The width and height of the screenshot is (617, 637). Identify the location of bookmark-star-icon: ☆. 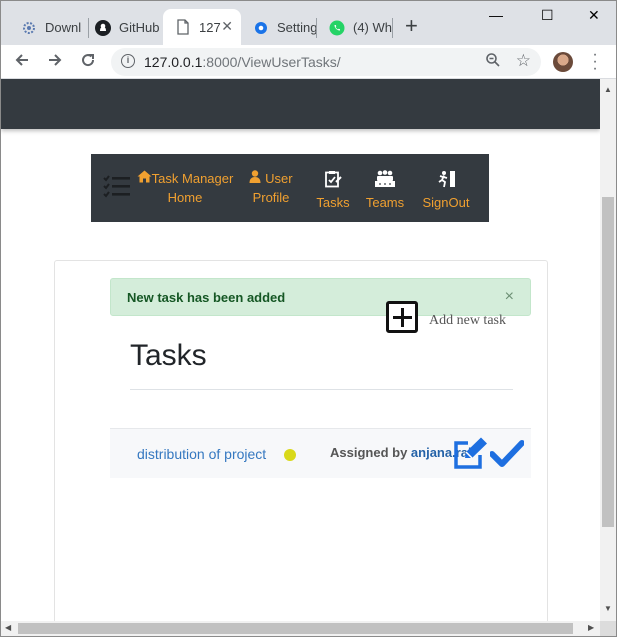
(523, 61).